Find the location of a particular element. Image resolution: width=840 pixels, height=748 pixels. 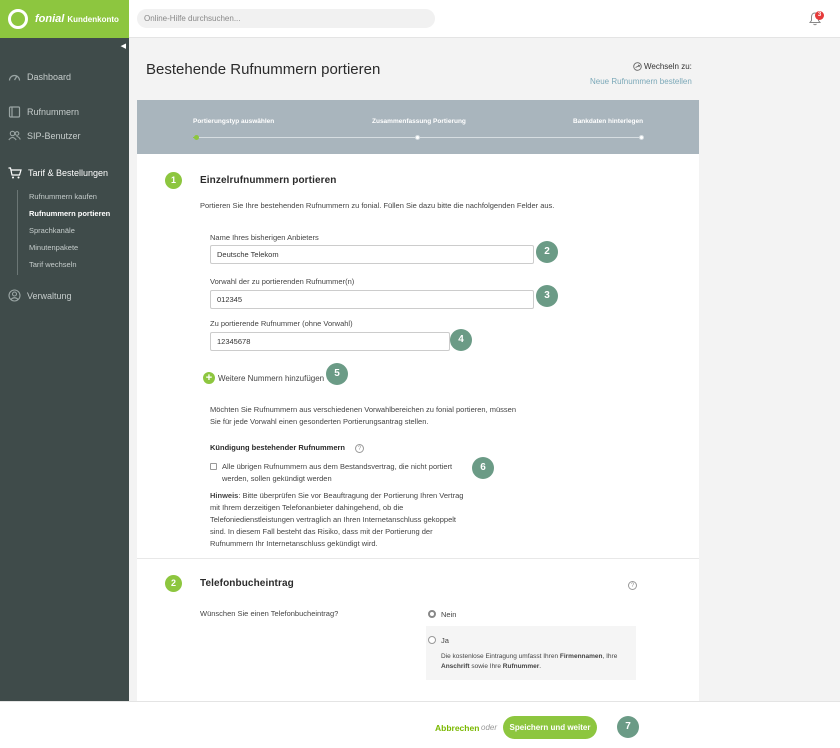

info-part: , Ihre is located at coordinates (610, 656).